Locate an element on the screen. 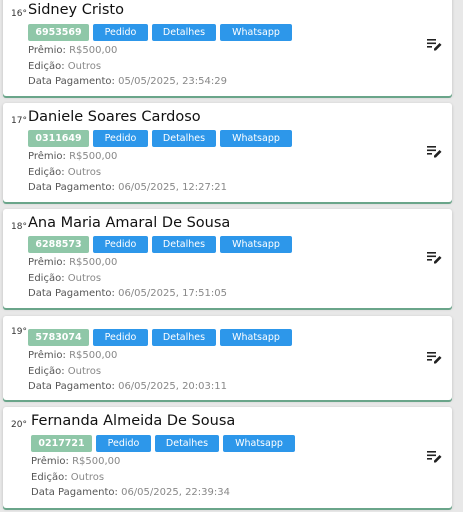 This screenshot has height=512, width=463. card-actions: 5783074 Pedido Detalhes Whatsapp is located at coordinates (160, 337).